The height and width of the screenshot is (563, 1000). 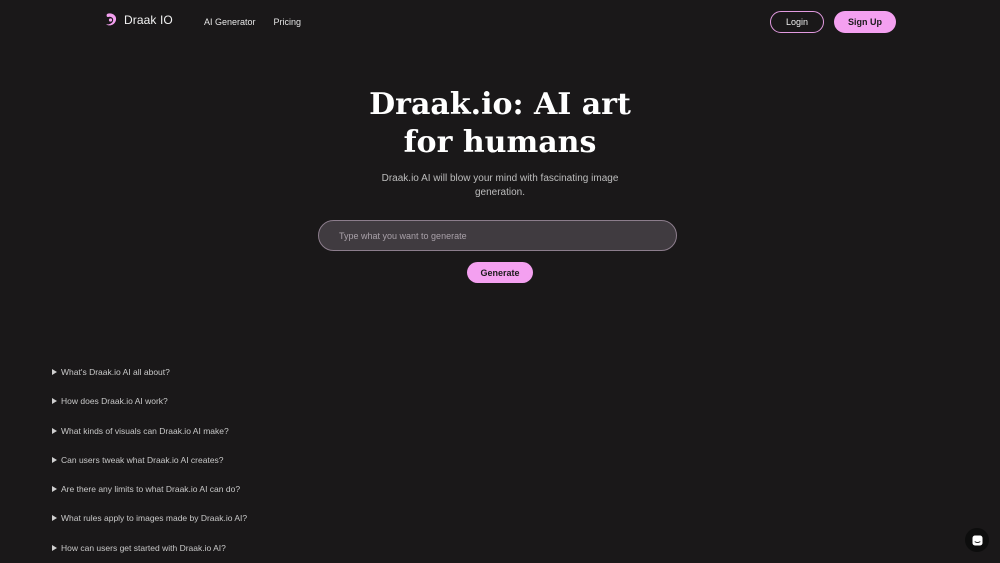 I want to click on brand-link: Draak IO, so click(x=138, y=20).